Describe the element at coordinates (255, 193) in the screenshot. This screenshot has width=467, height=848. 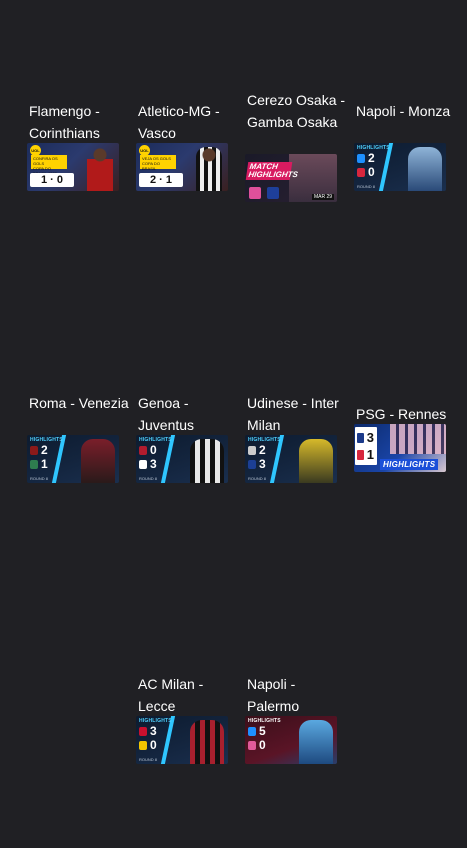
I see `cerezo-logo-icon` at that location.